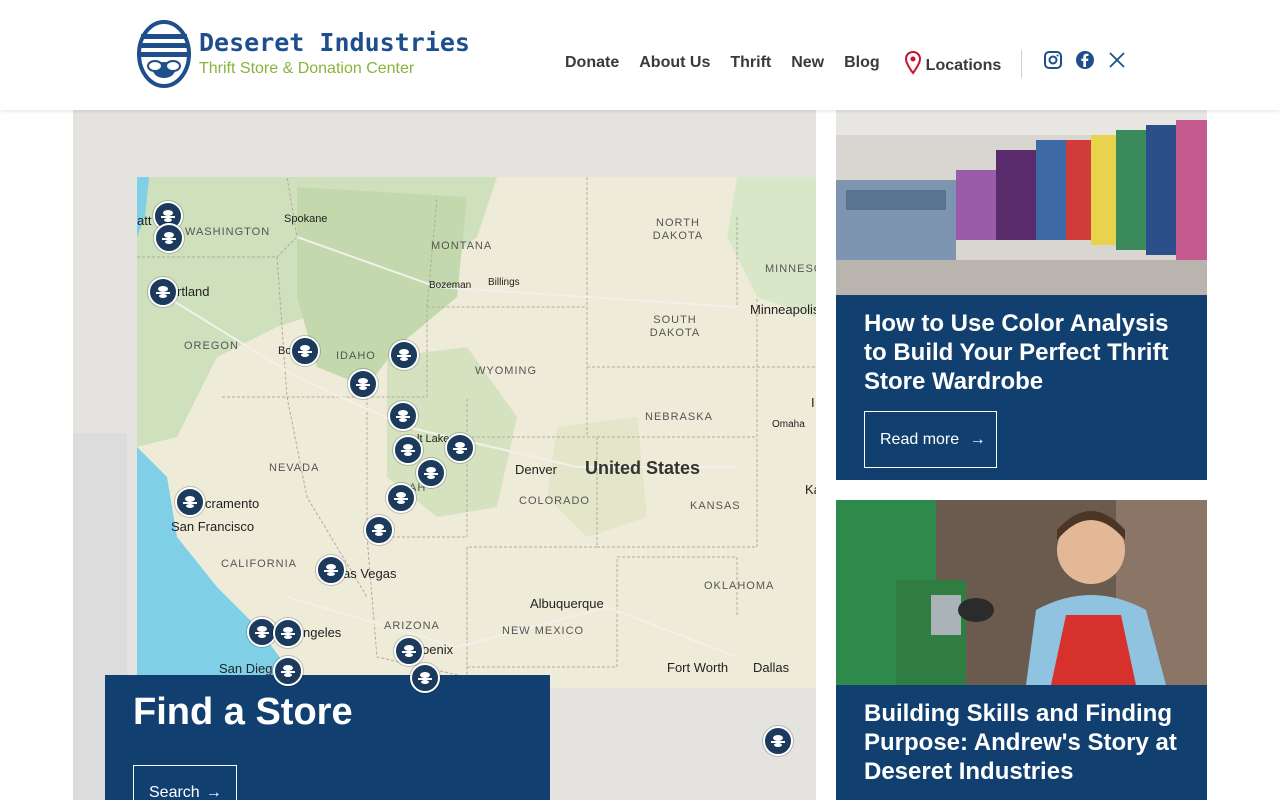 The image size is (1280, 805). What do you see at coordinates (246, 668) in the screenshot?
I see `city-label: San Dieg` at bounding box center [246, 668].